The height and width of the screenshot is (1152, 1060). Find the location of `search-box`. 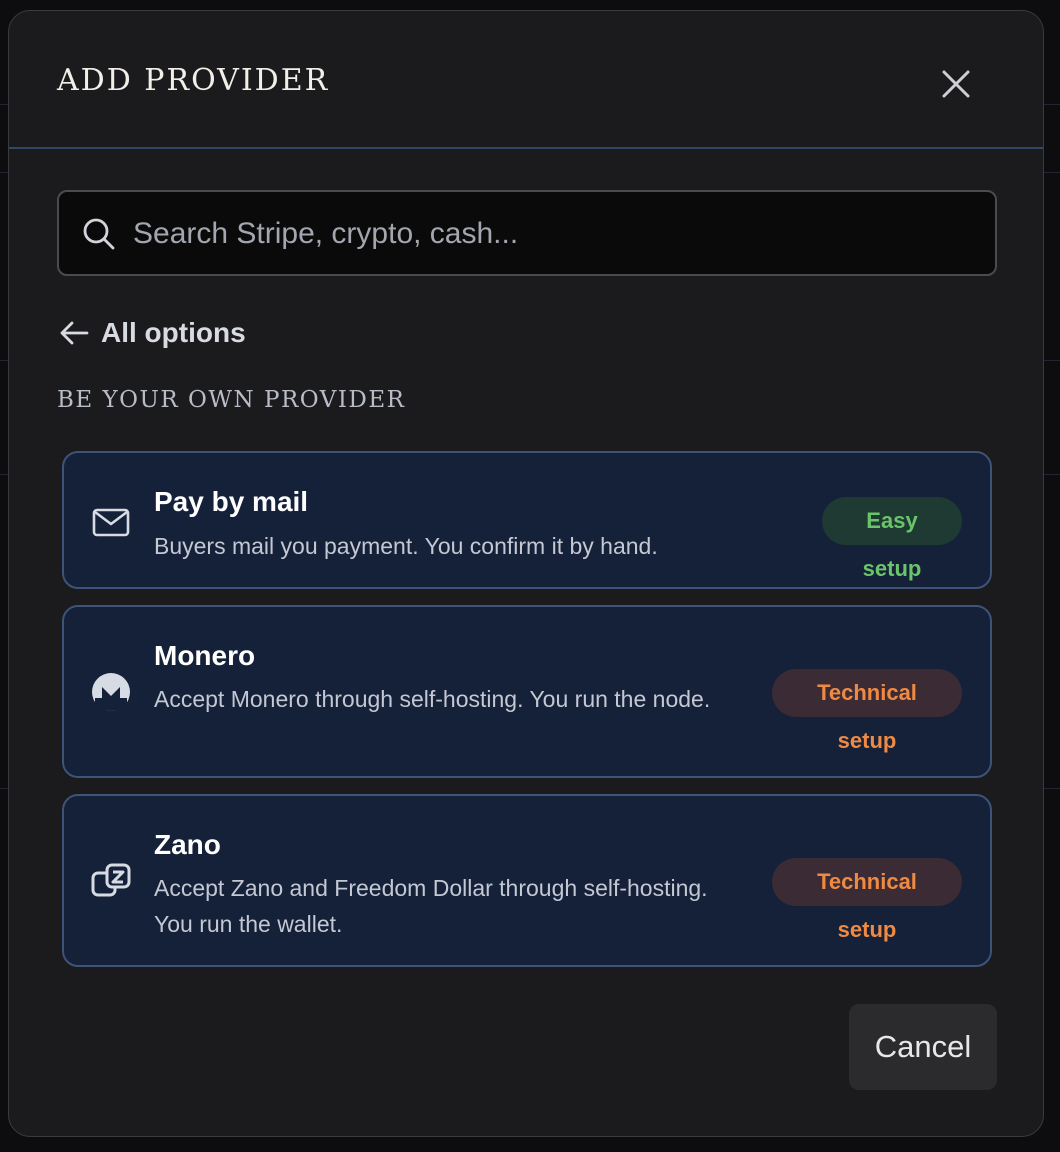

search-box is located at coordinates (527, 233).